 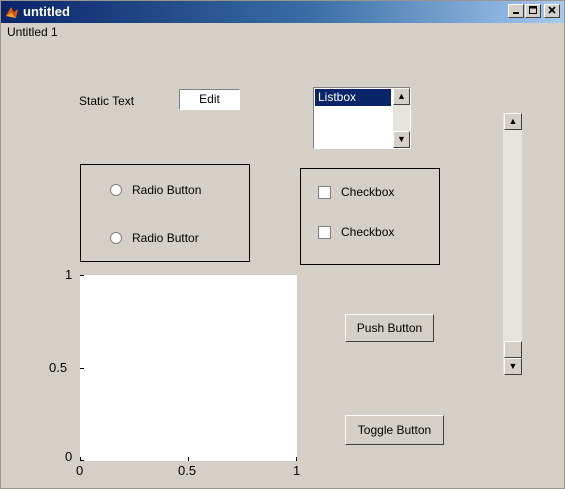 I want to click on listbox-scroll-up-button: ▲, so click(x=401, y=96).